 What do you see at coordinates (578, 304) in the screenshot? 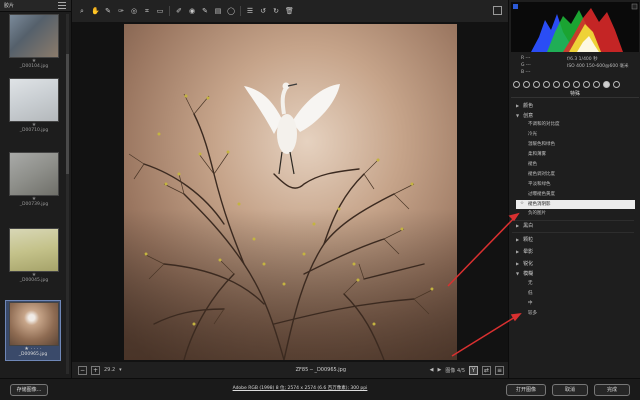
I see `preset-item: 中` at bounding box center [578, 304].